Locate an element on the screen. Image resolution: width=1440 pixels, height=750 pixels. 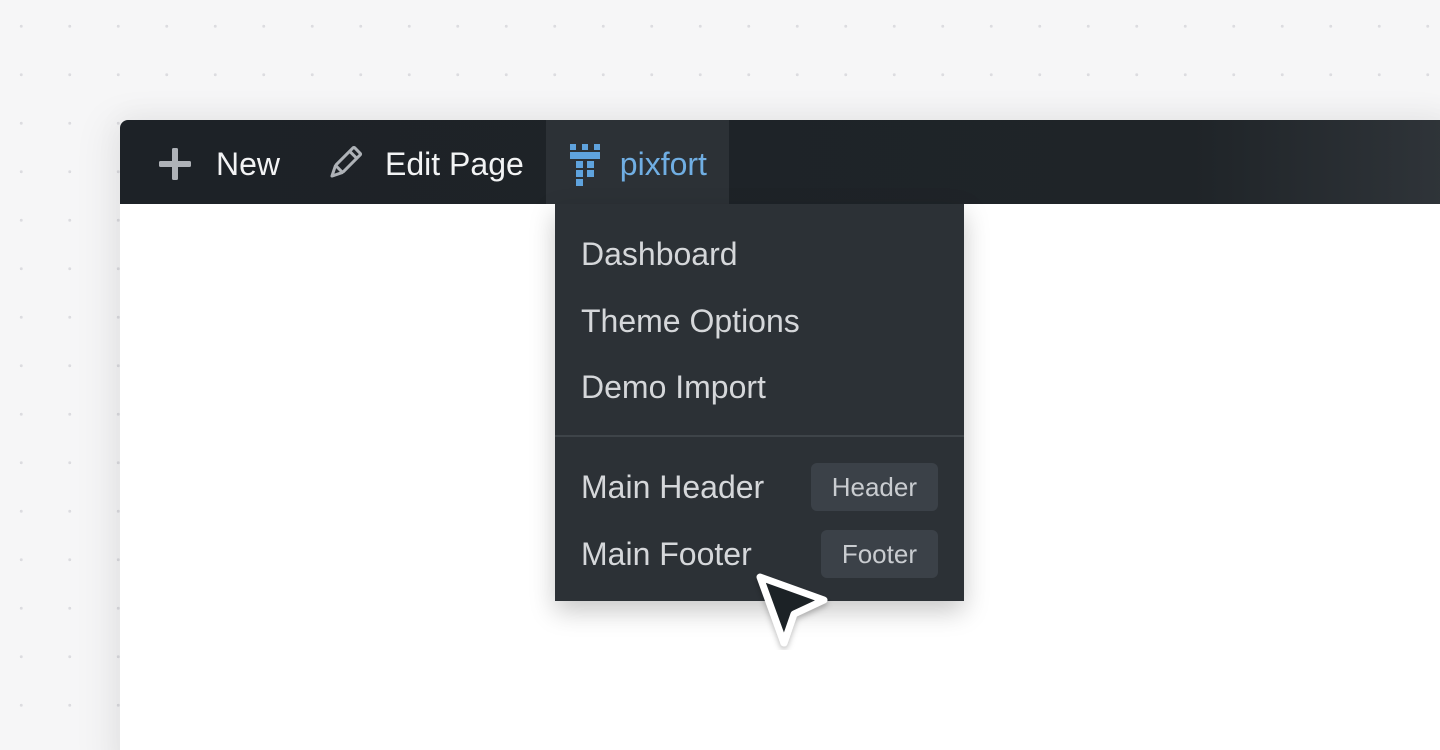
pixfort-label: pixfort is located at coordinates (663, 163).